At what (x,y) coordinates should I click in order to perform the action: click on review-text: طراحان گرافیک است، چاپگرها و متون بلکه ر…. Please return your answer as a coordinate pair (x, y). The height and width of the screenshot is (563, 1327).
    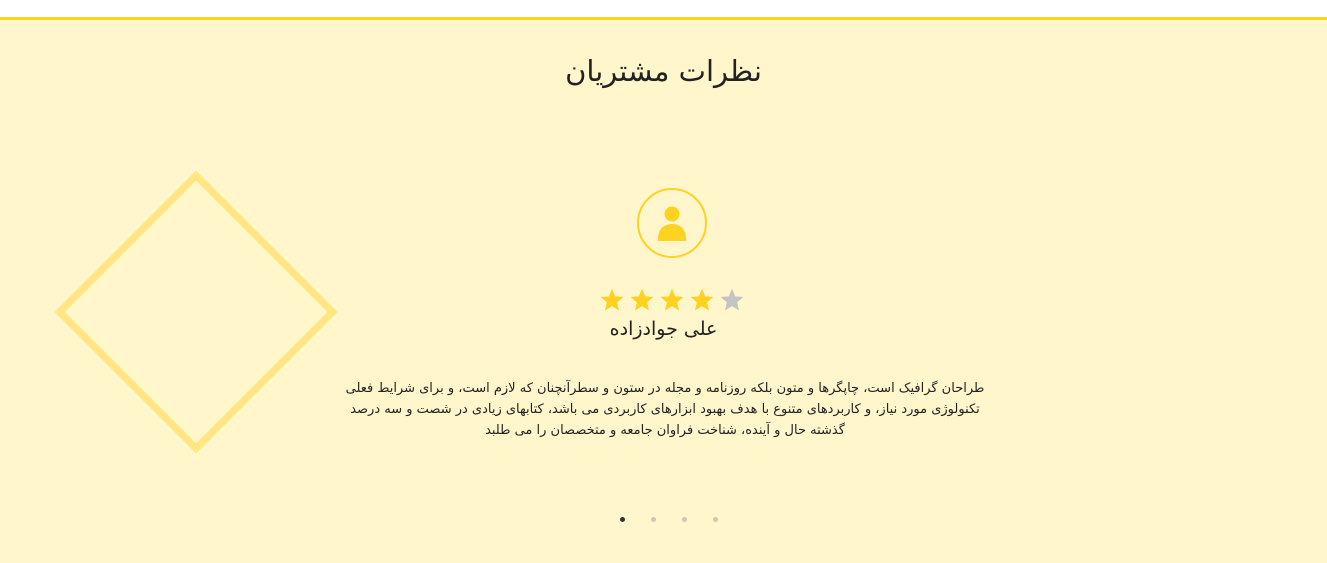
    Looking at the image, I should click on (665, 409).